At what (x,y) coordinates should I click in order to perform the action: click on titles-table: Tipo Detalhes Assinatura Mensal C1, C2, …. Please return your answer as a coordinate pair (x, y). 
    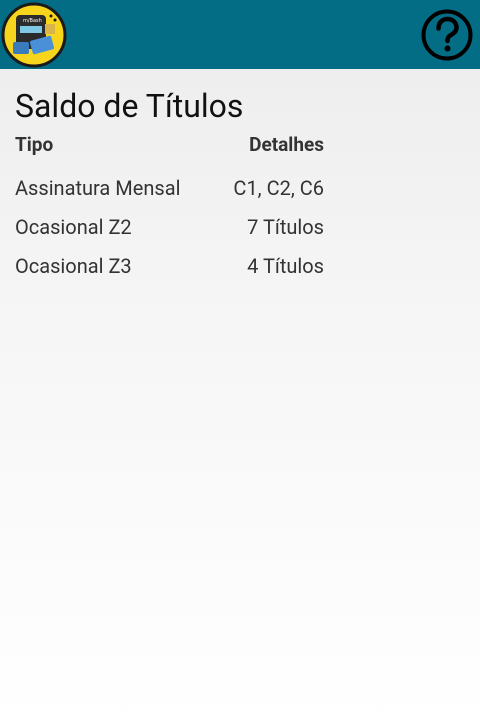
    Looking at the image, I should click on (169, 206).